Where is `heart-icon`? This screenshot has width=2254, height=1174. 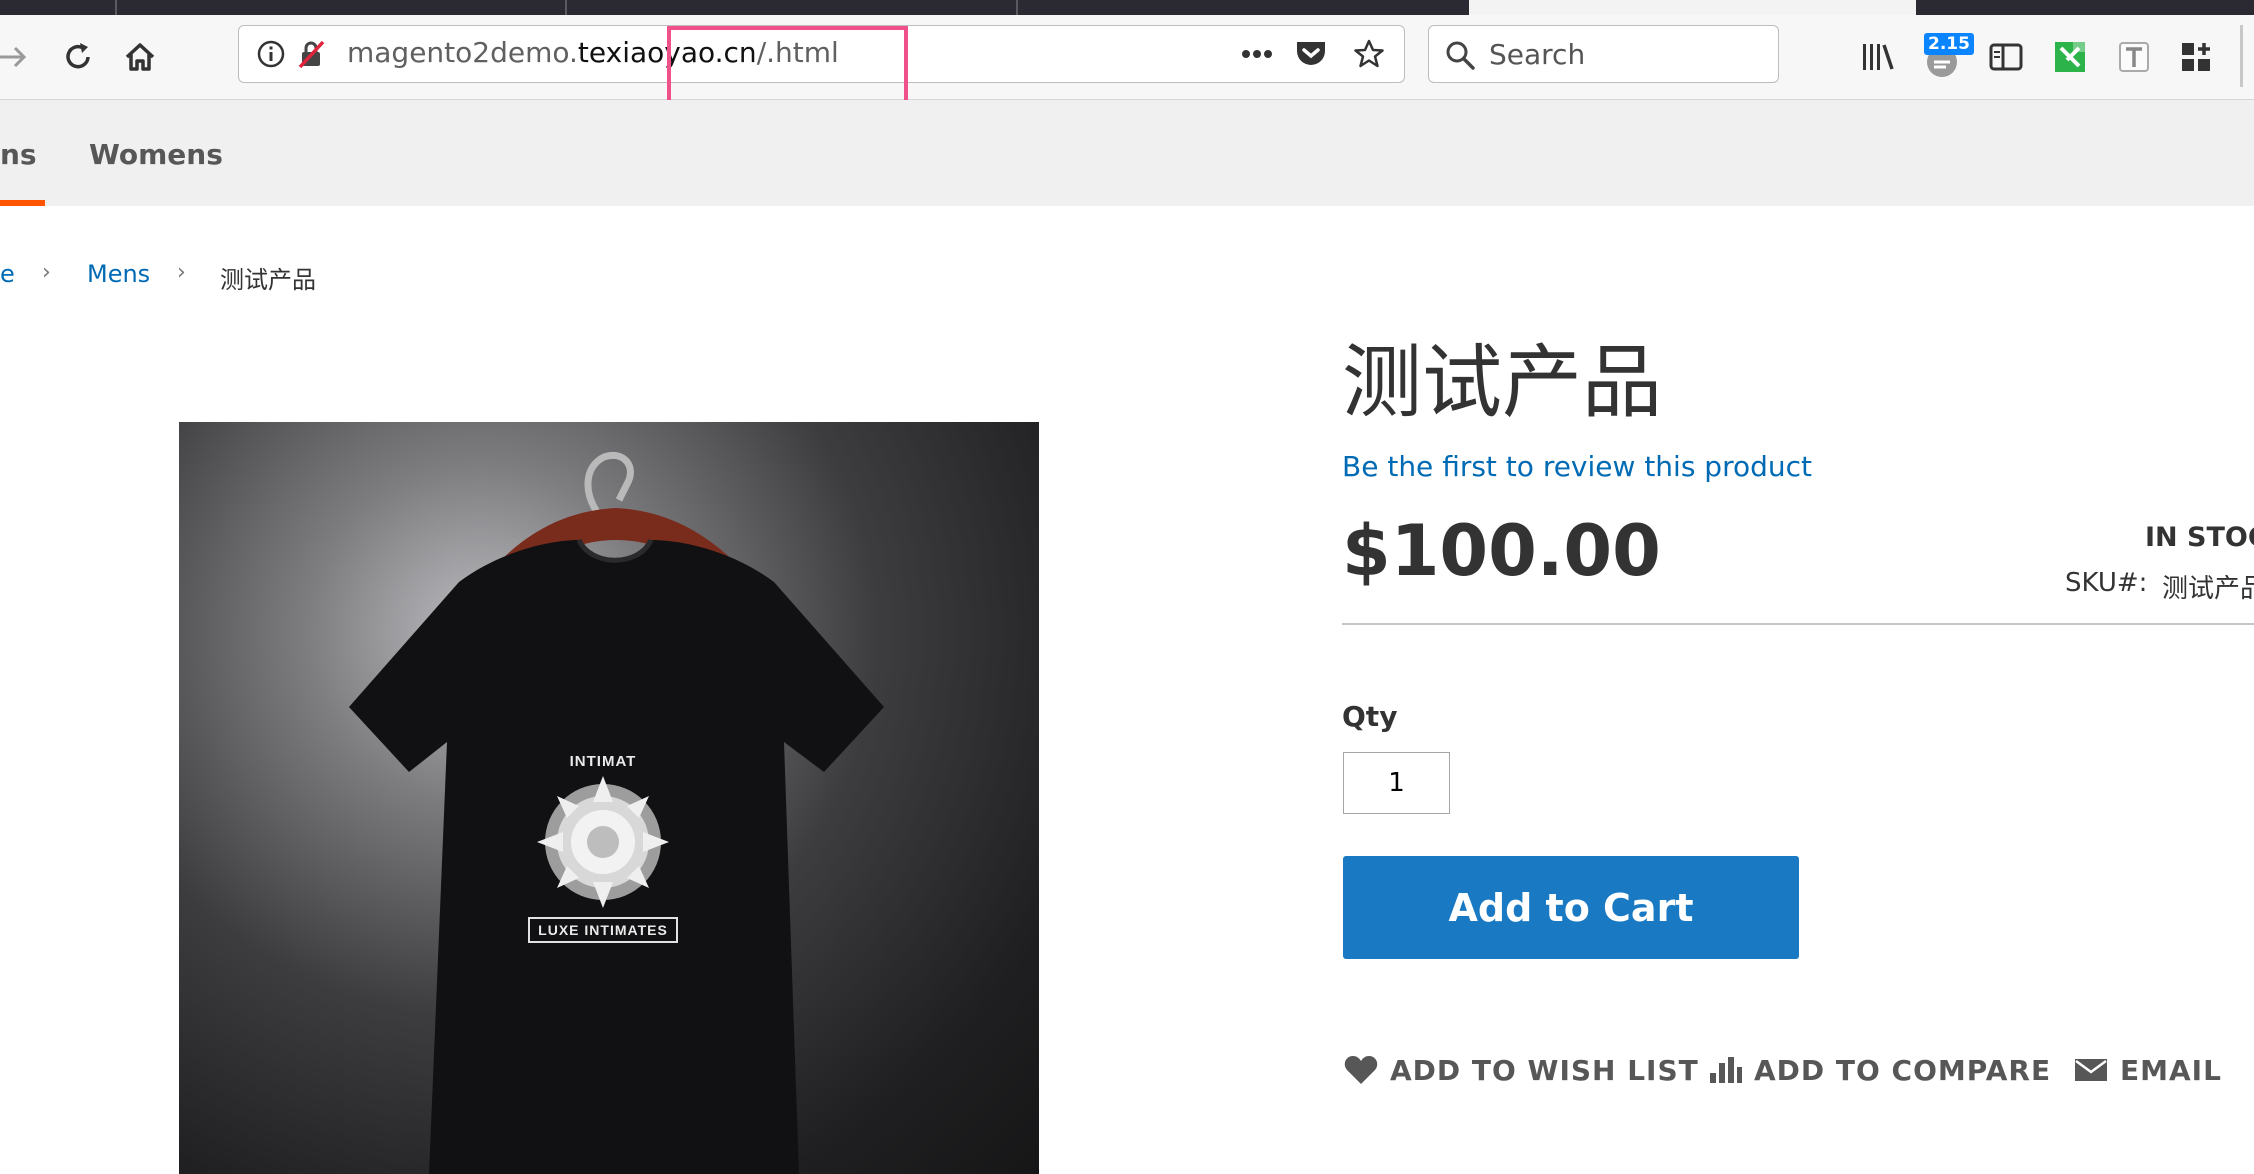 heart-icon is located at coordinates (1361, 1070).